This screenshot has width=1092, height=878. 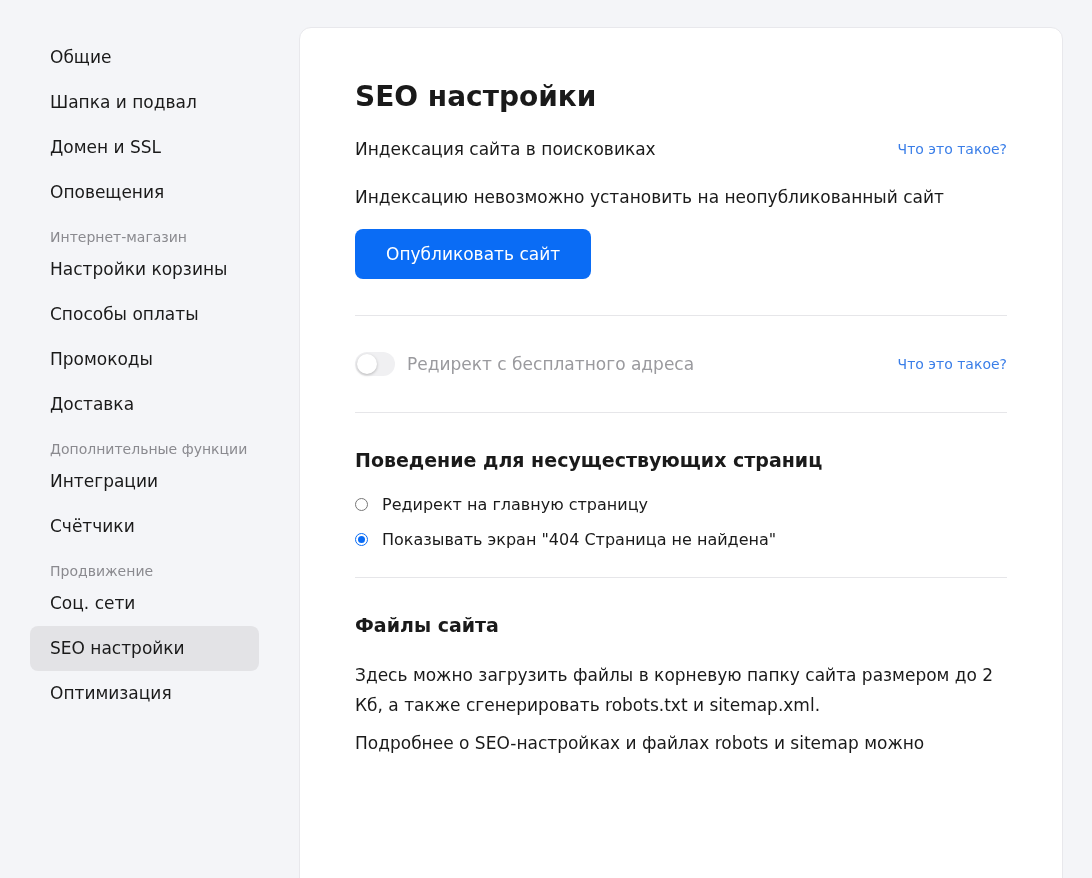 I want to click on sidebar-item: Домен и SSL, so click(x=144, y=147).